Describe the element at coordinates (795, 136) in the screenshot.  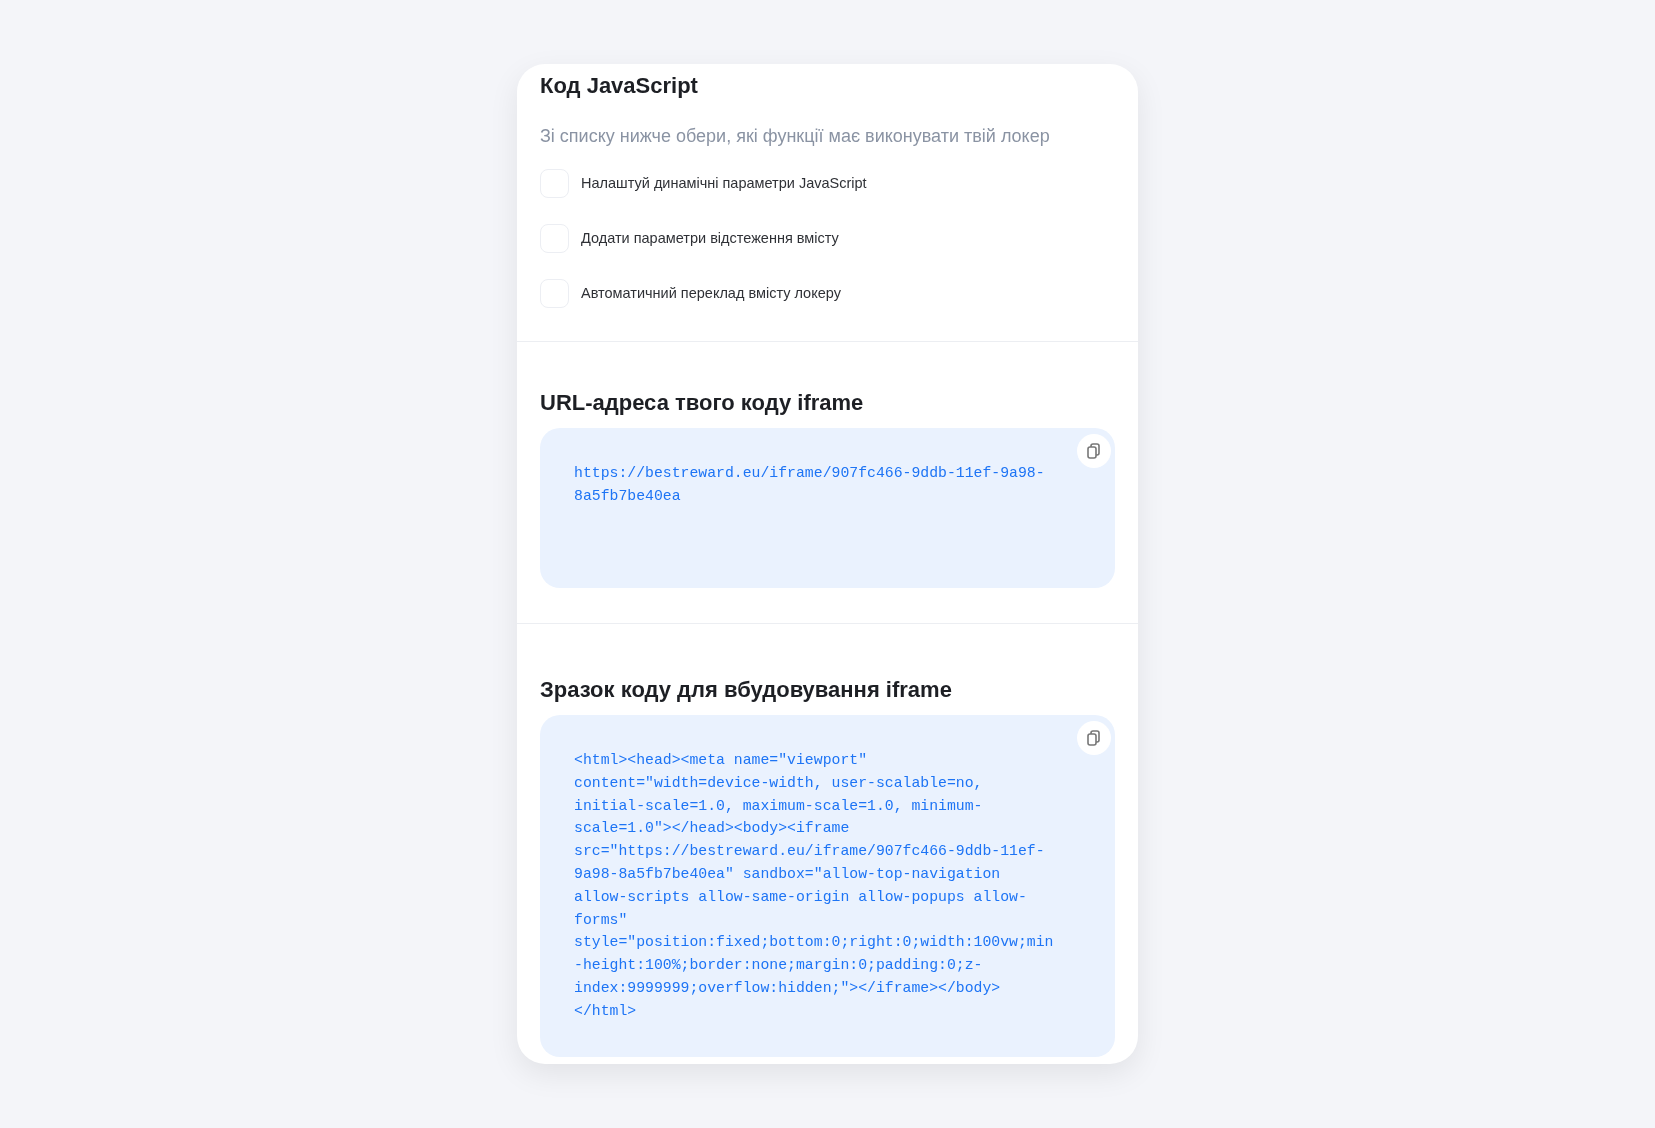
I see `section-subtitle: Зі списку нижче обери, які функції має виконувати твій локер` at that location.